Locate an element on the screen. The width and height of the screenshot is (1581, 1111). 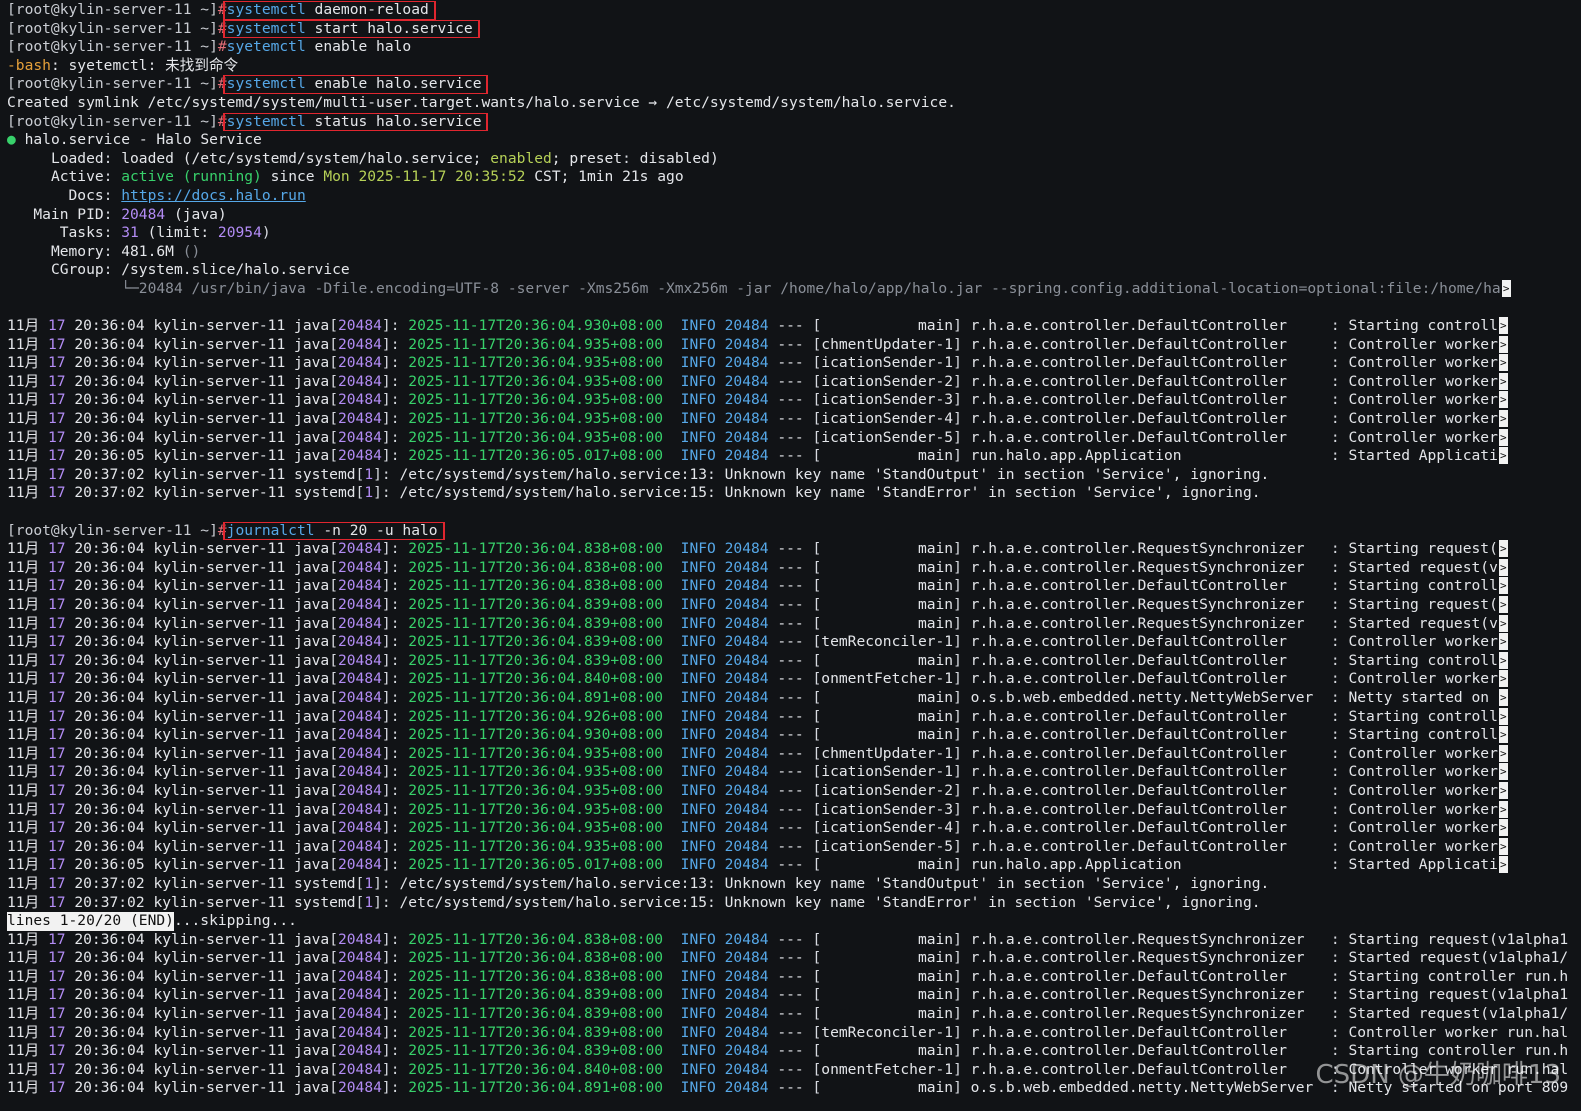
status-label: Active is located at coordinates (77, 177).